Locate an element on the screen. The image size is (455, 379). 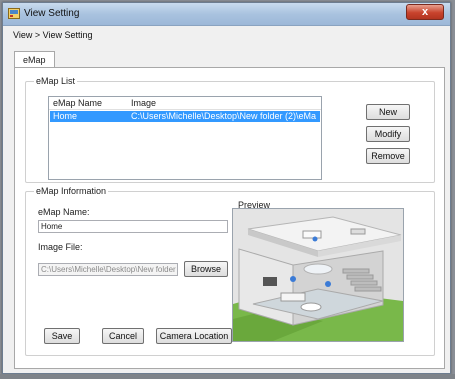
camera-location-button: Camera Location is located at coordinates (194, 336).